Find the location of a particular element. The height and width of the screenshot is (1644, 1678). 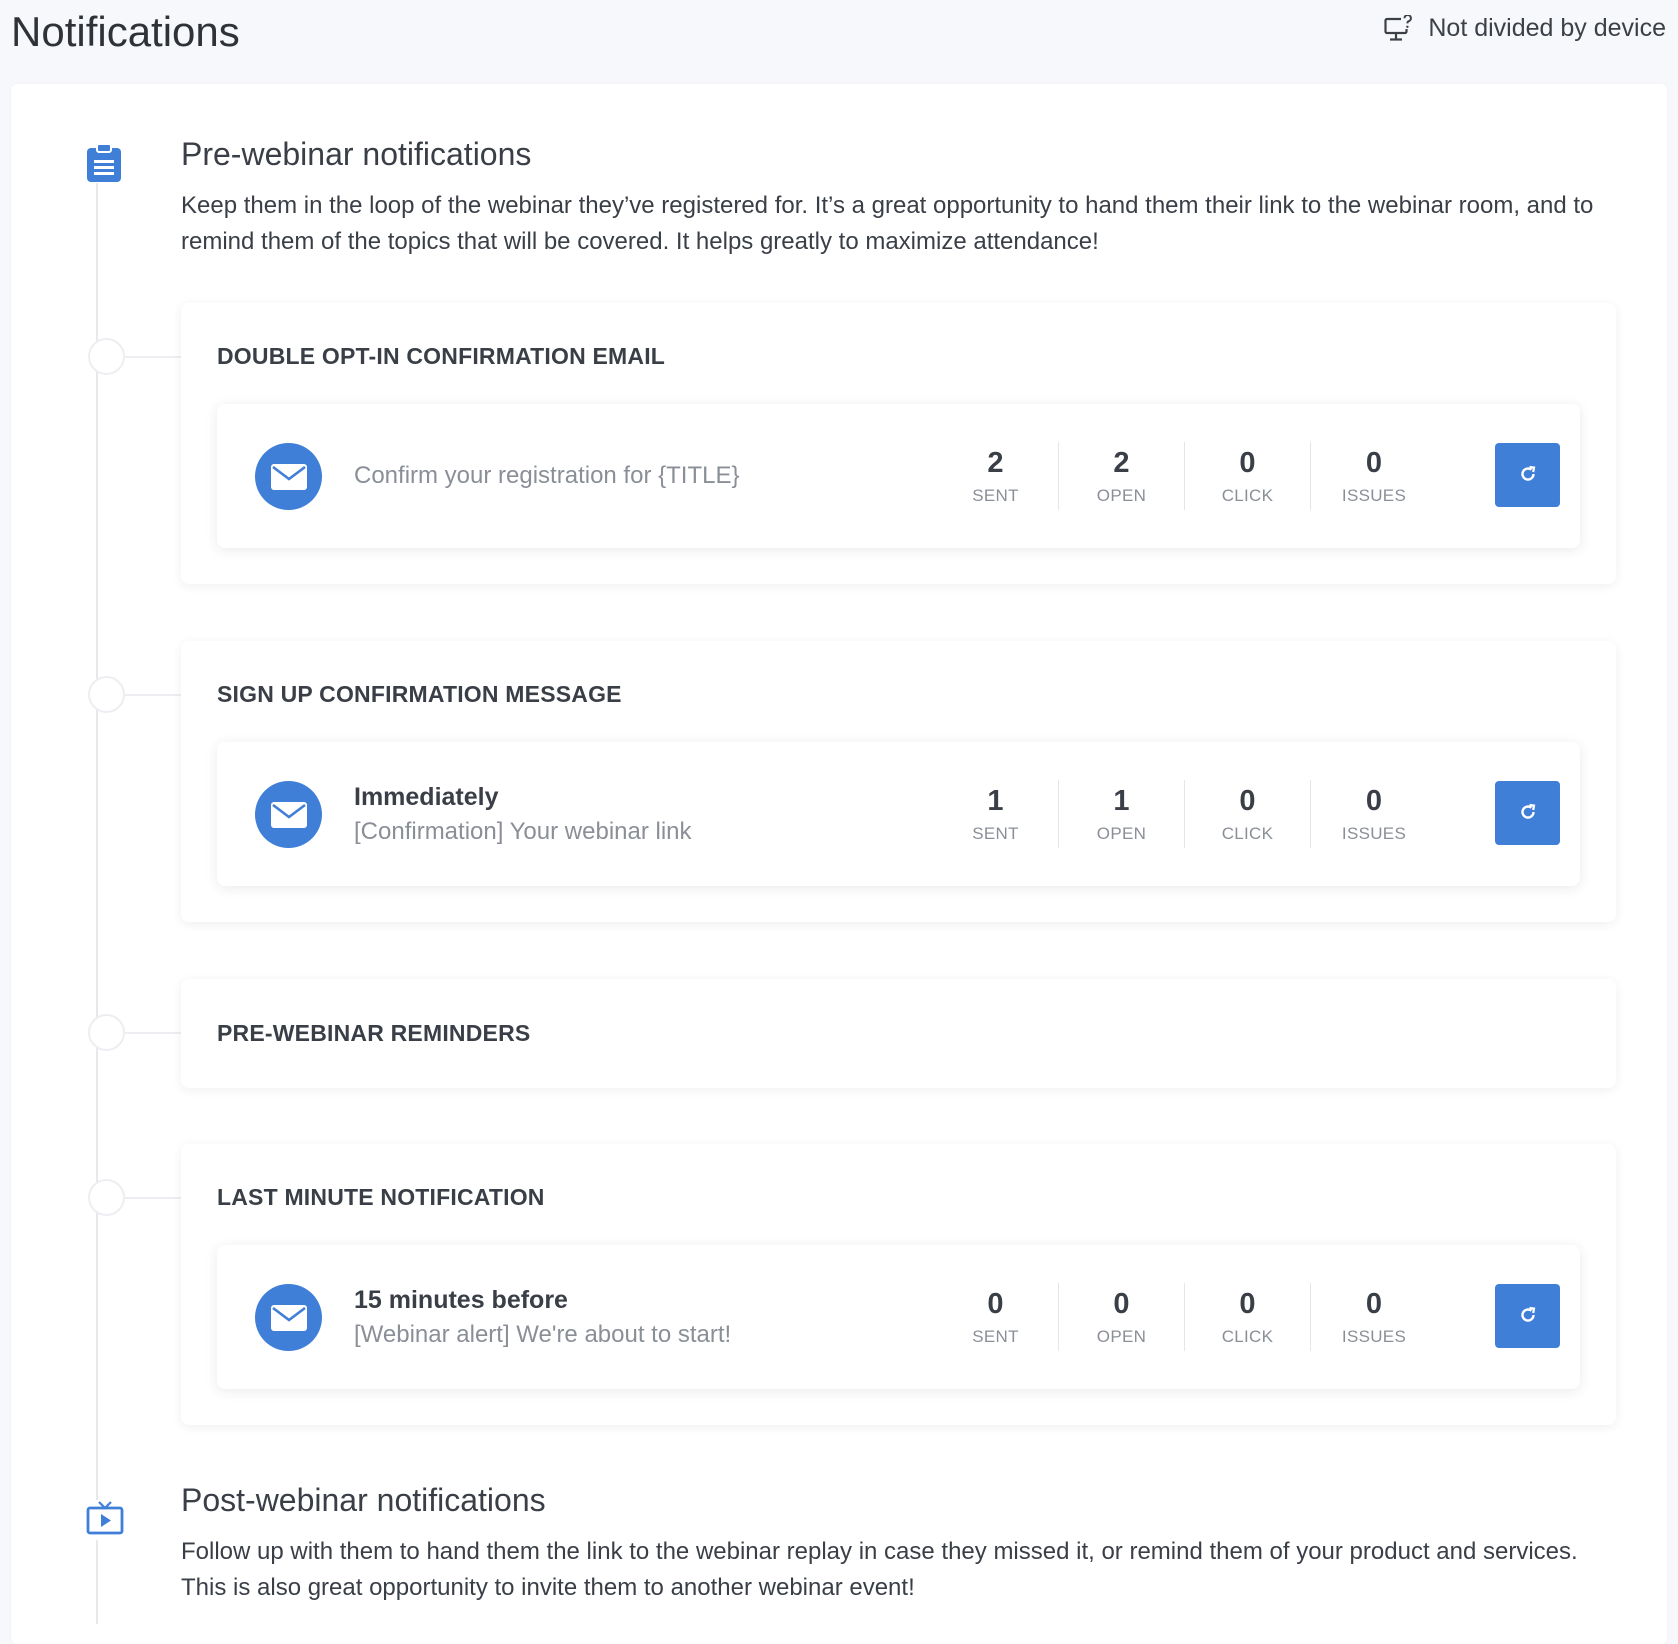

post-webinar-title: Post-webinar notifications is located at coordinates (363, 1500).